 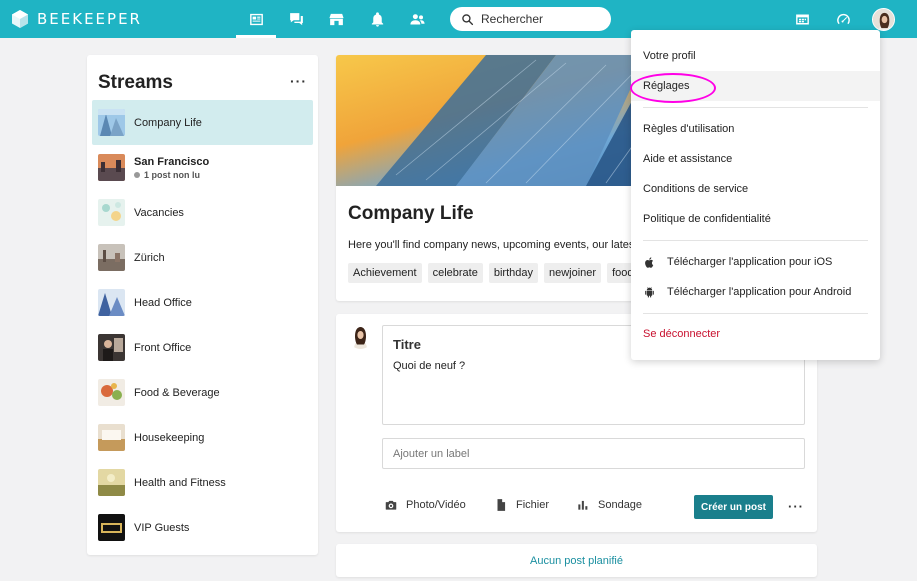 I want to click on bell-icon, so click(x=377, y=19).